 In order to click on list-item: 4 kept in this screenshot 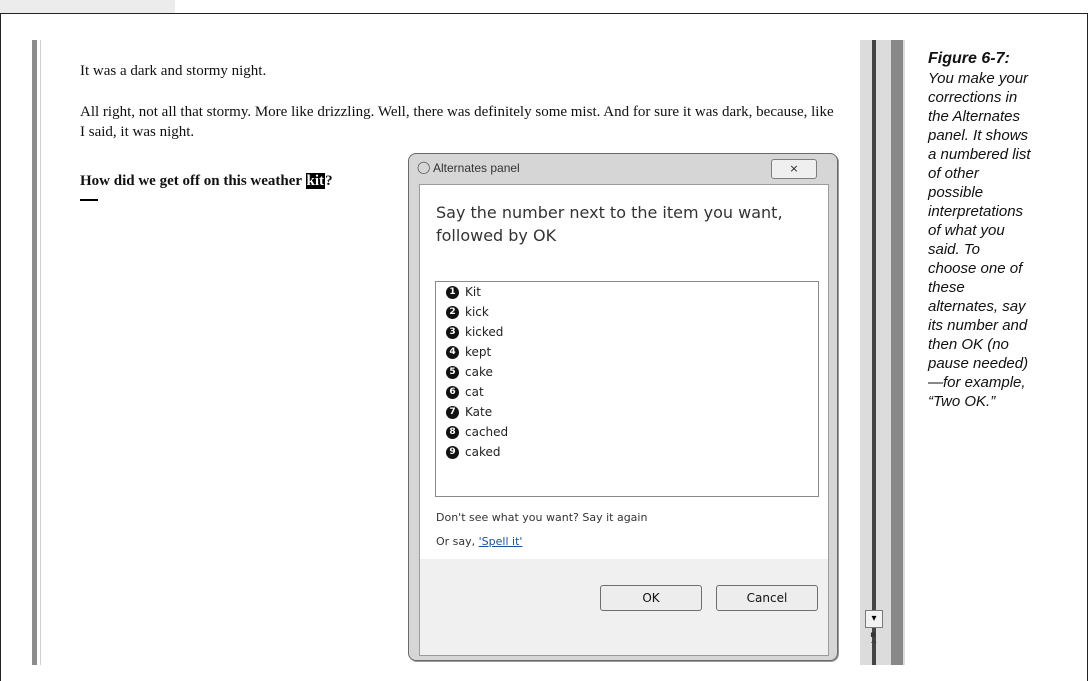, I will do `click(627, 352)`.